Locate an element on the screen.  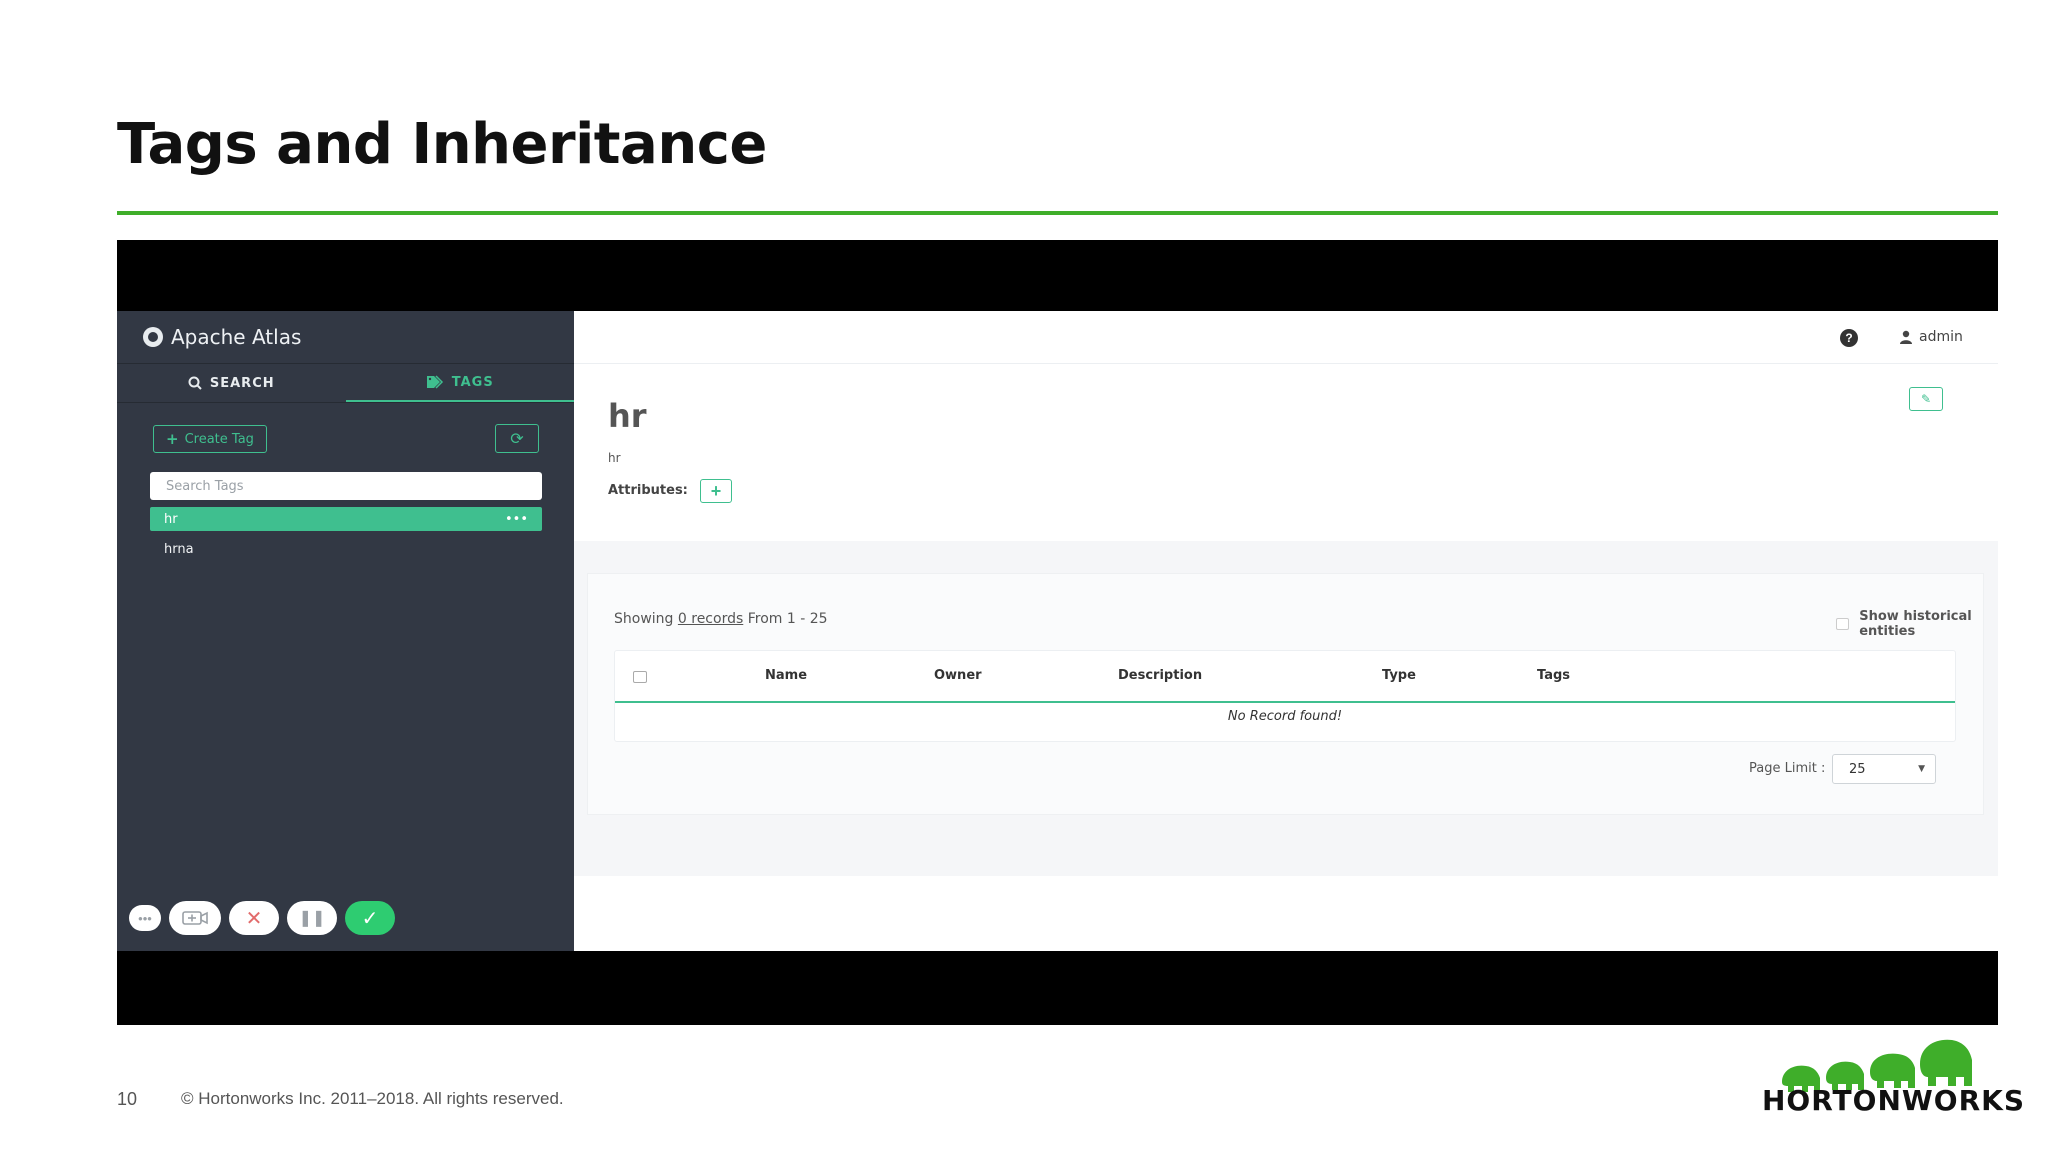
sidebar-tabs: SEARCH TAGS is located at coordinates (345, 383).